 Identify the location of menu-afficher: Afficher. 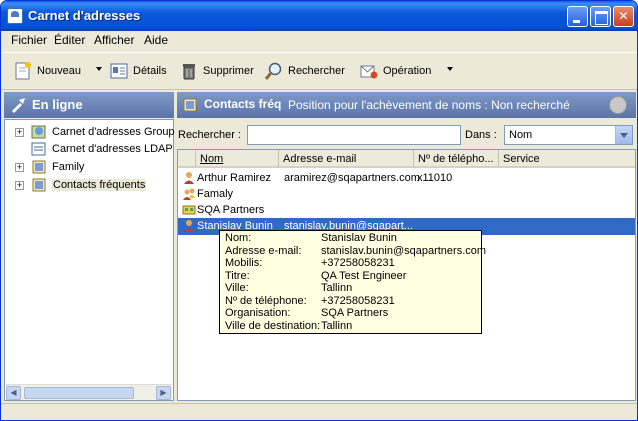
(114, 40).